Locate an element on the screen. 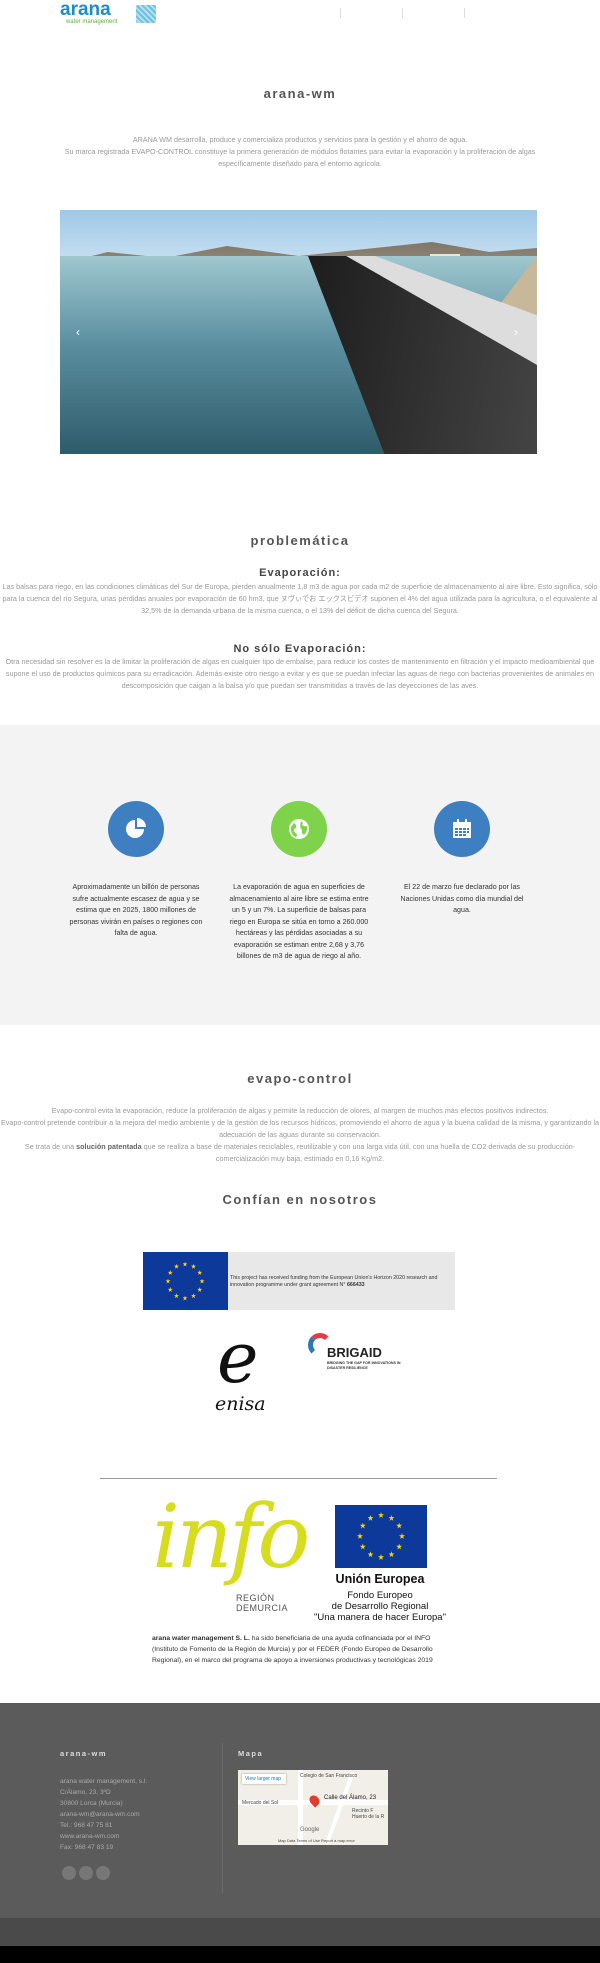  enisa-e: e is located at coordinates (238, 1358).